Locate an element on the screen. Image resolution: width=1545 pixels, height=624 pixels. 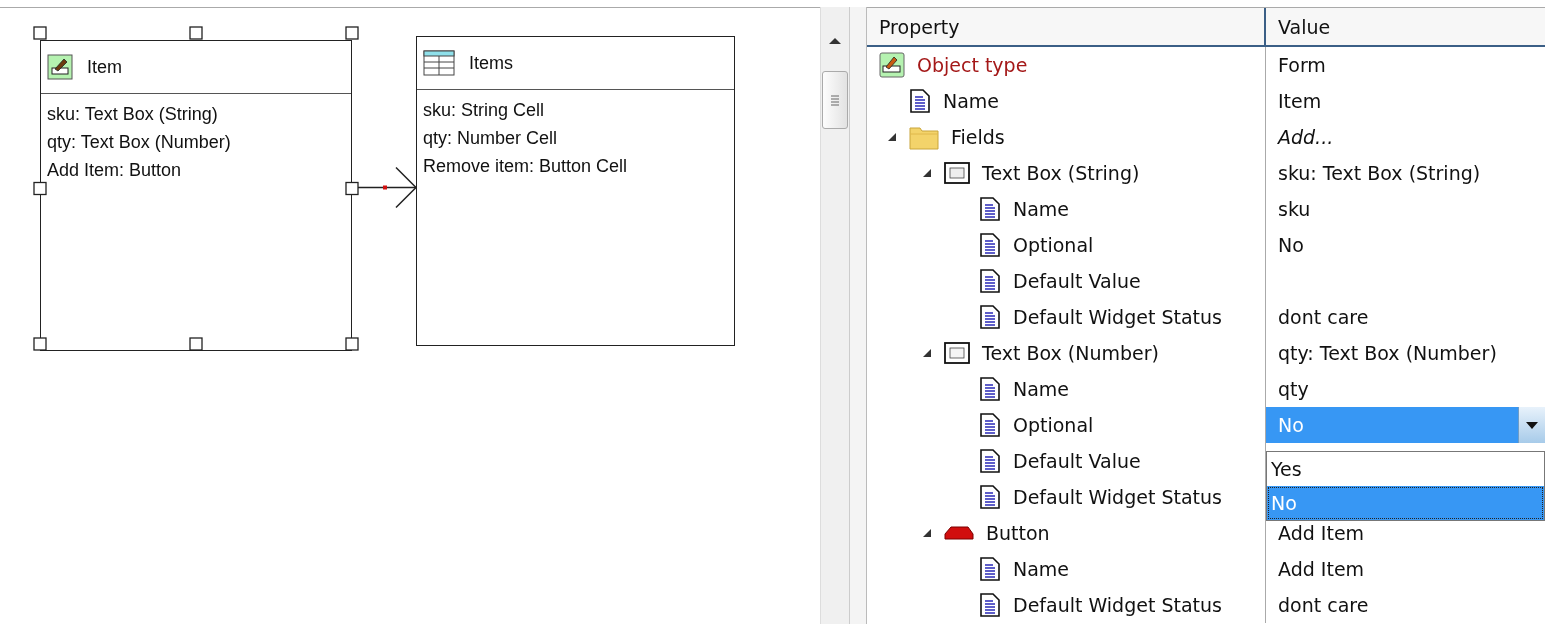
node-field: Add Item: Button is located at coordinates (196, 170).